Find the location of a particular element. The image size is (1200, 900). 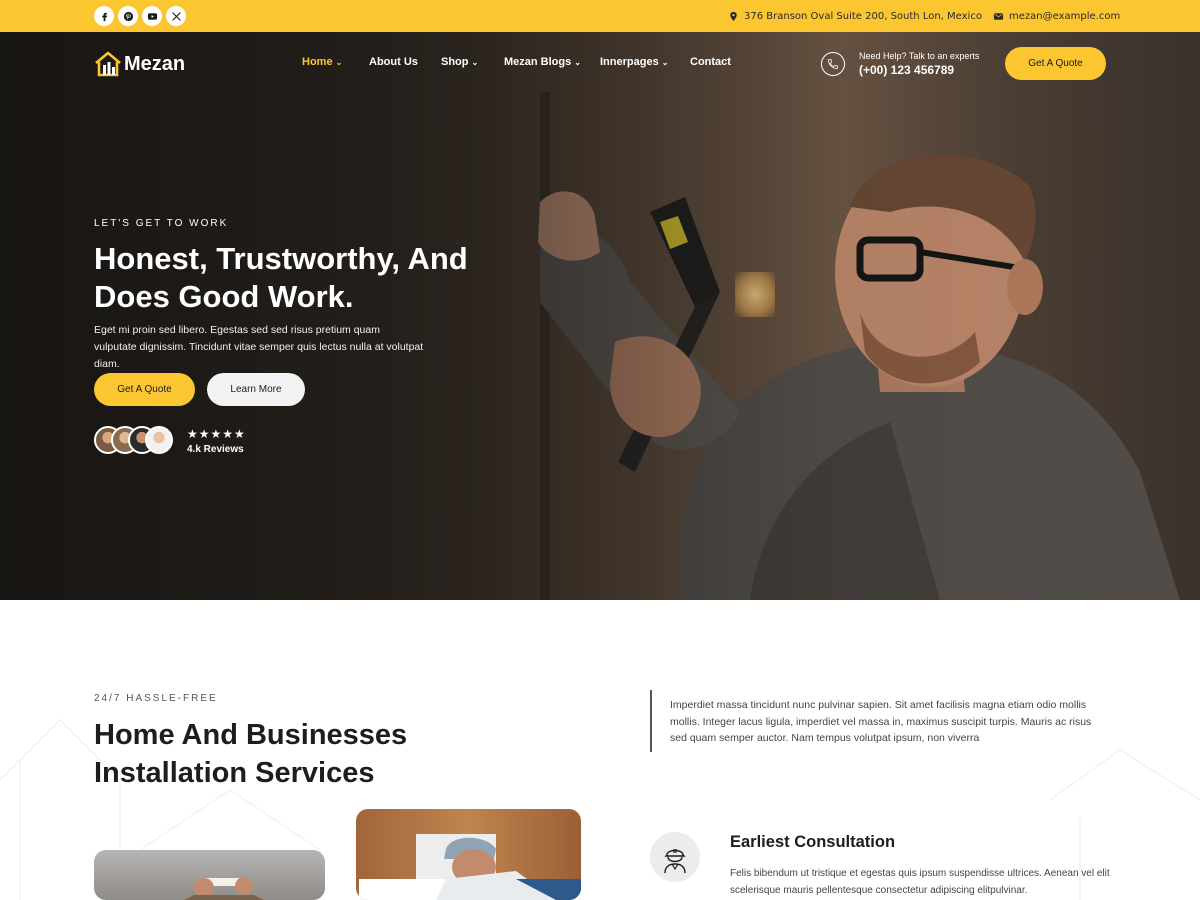

nav-about: About Us is located at coordinates (393, 62).